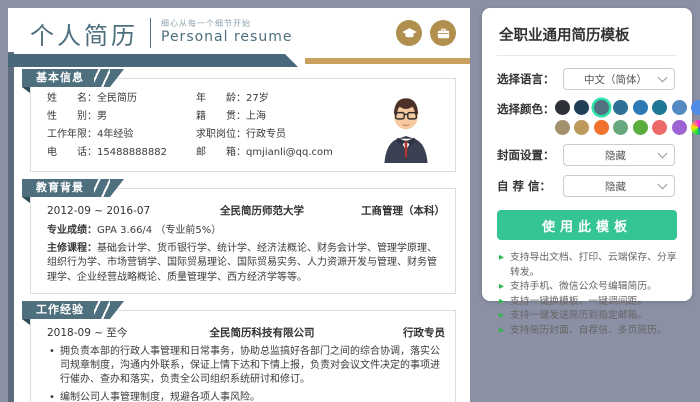 This screenshot has width=700, height=402. I want to click on resume-title: 个人简历, so click(84, 35).